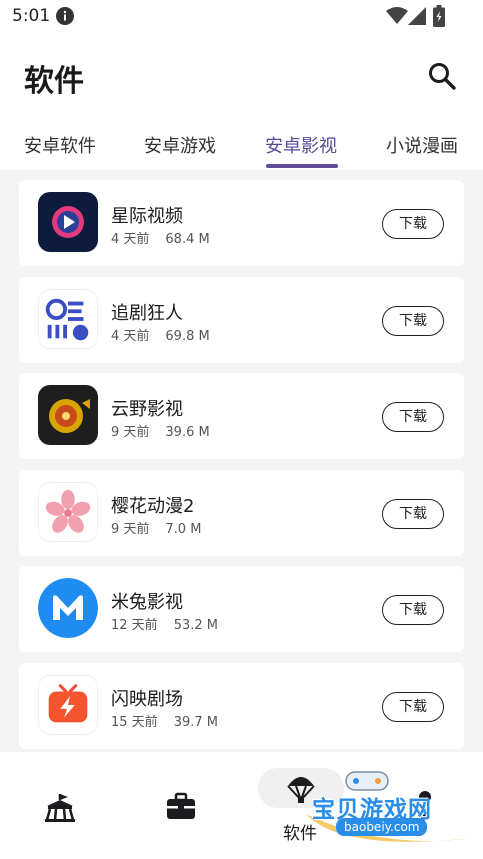 Image resolution: width=483 pixels, height=859 pixels. I want to click on app-name: 追剧狂人, so click(147, 313).